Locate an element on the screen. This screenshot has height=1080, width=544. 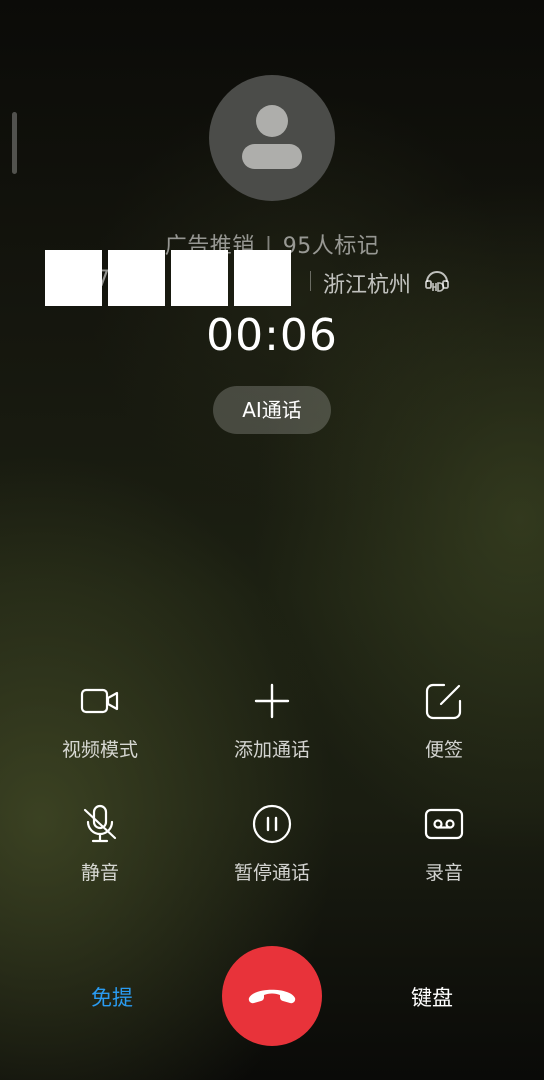
hold-call-button: 暂停通话 is located at coordinates (272, 849).